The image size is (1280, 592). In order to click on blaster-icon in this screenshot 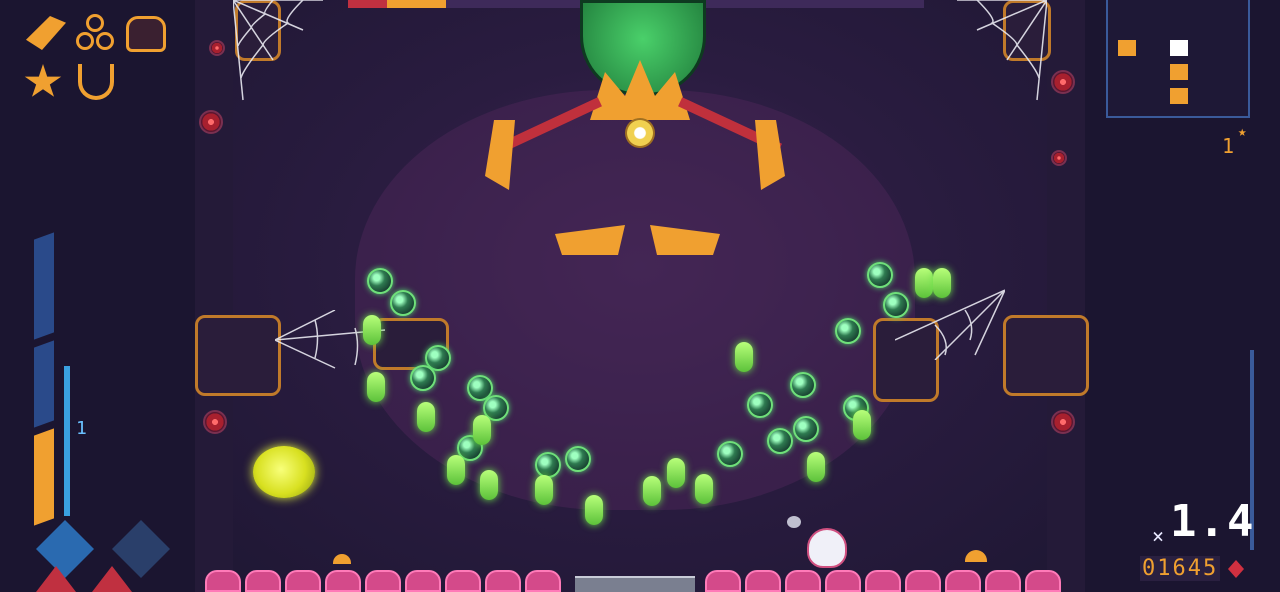, I will do `click(65, 549)`.